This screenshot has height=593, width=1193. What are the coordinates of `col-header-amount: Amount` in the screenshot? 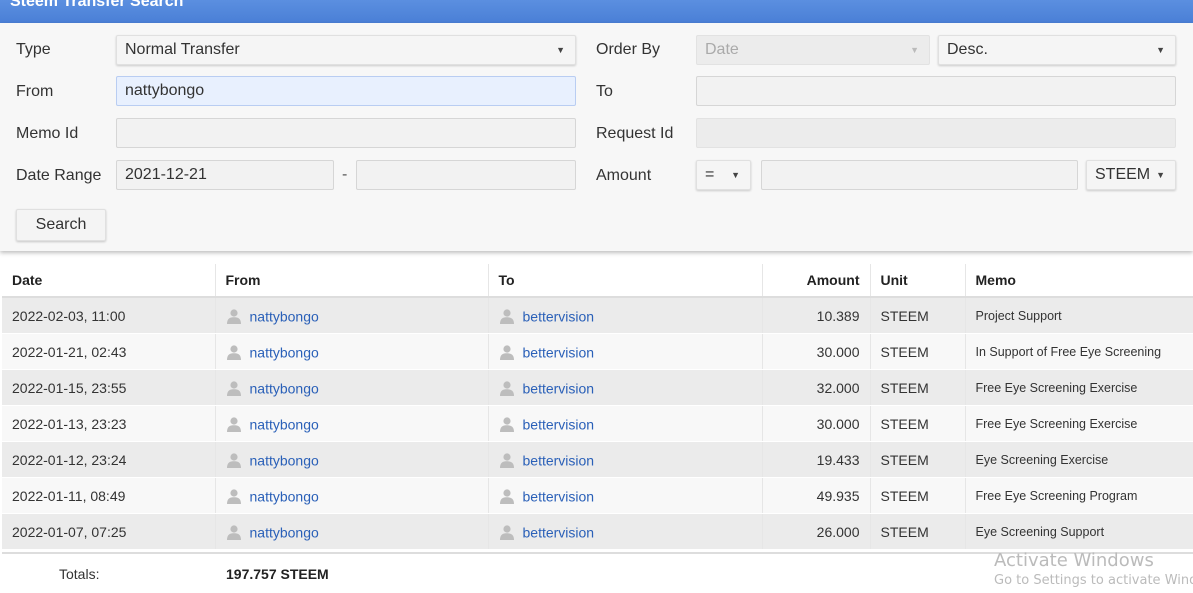 It's located at (815, 281).